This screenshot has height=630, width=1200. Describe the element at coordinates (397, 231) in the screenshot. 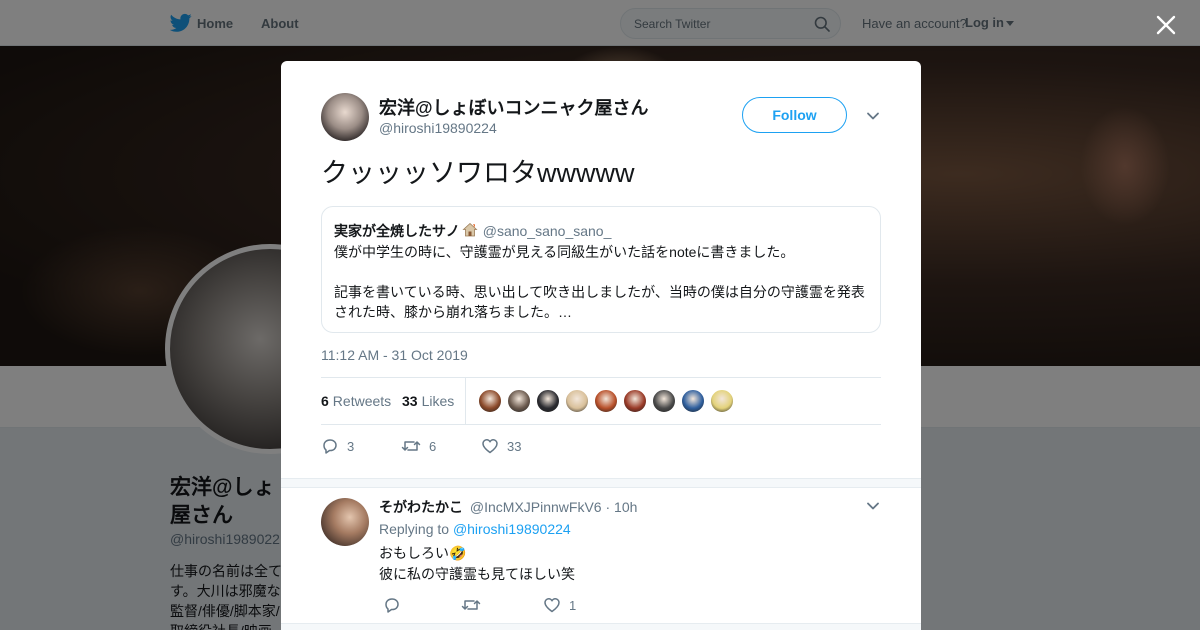

I see `quote-author-name: 実家が全焼したサノ` at that location.